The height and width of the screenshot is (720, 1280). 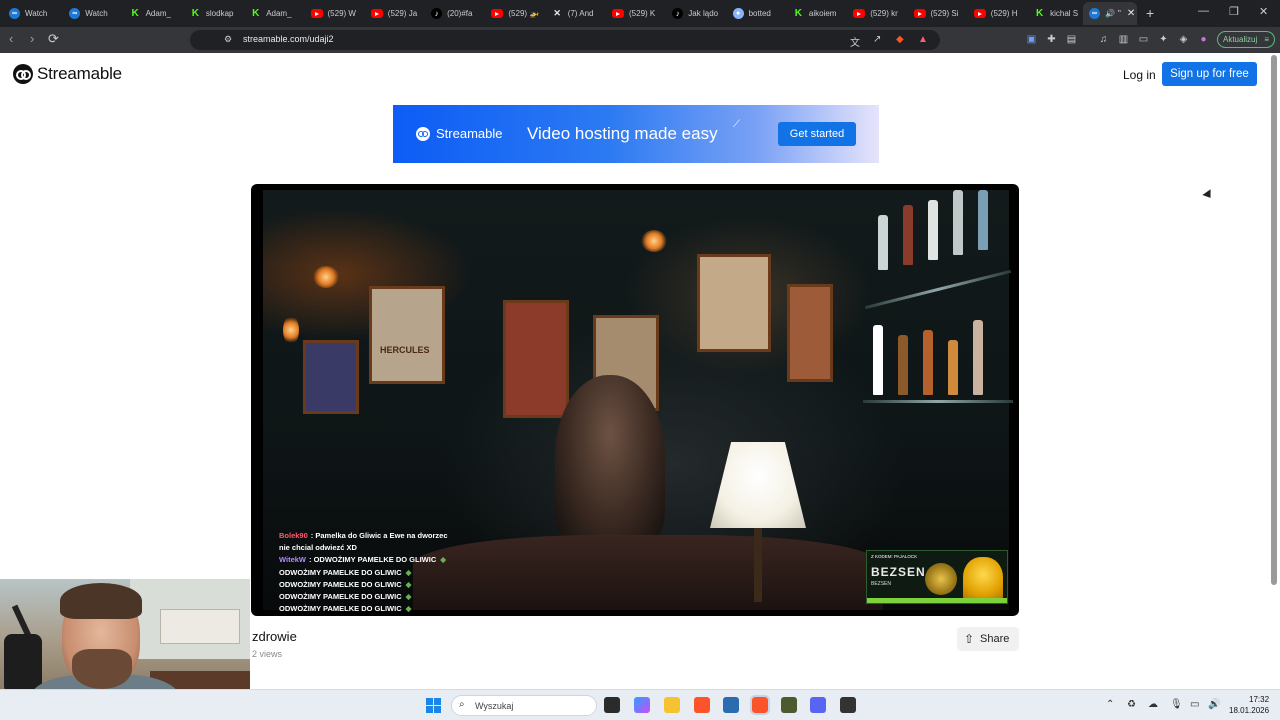 I want to click on x-icon: ✕, so click(x=557, y=13).